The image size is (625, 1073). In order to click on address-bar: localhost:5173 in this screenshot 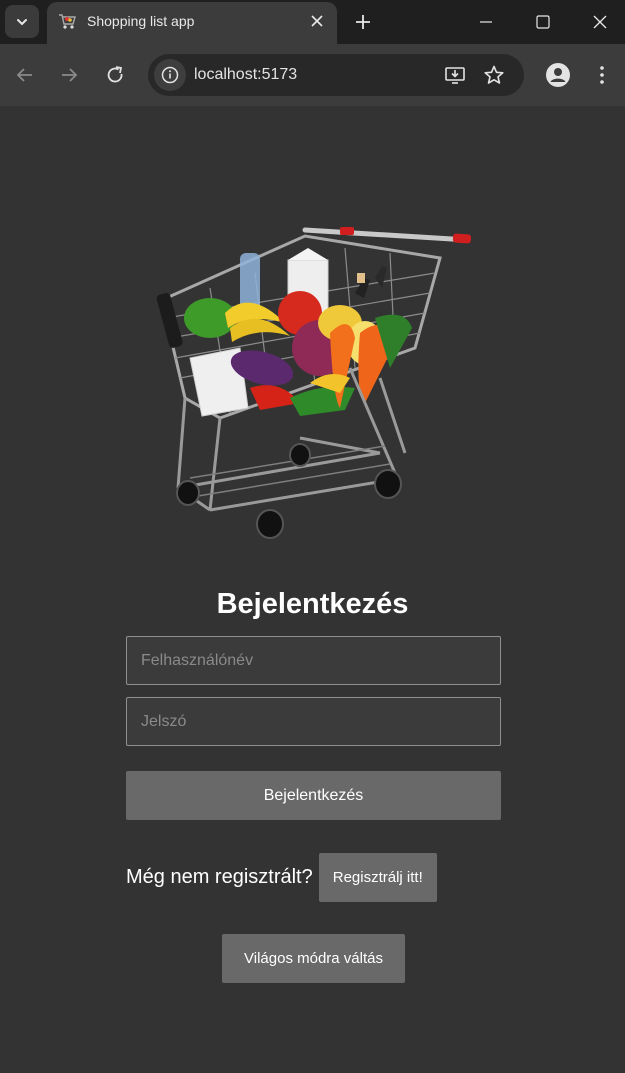, I will do `click(336, 75)`.